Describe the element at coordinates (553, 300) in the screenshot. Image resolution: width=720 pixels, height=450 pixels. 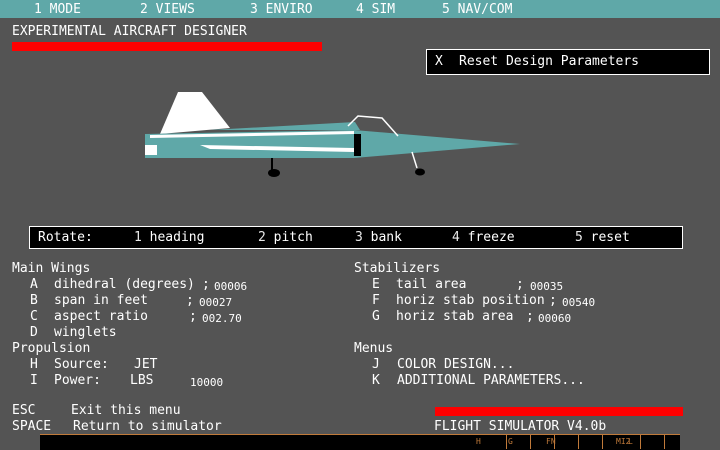
I see `stab-position-sep: ;` at that location.